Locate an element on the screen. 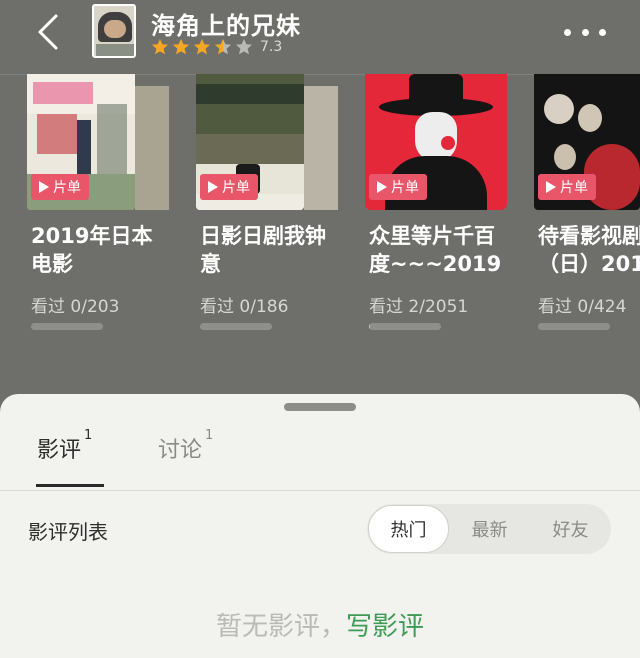  doulist-title: 众里等片千百 度~~~2019 is located at coordinates (435, 250).